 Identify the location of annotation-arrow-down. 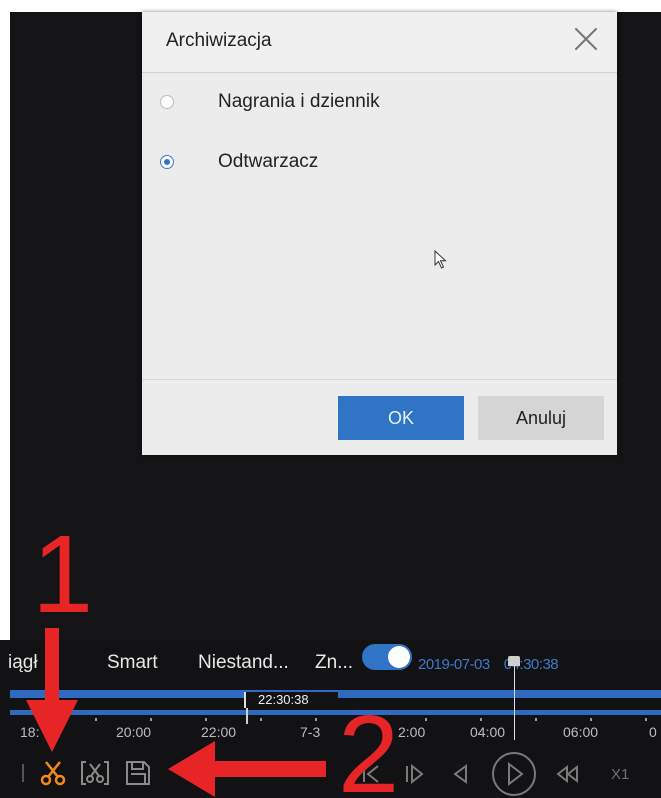
(52, 690).